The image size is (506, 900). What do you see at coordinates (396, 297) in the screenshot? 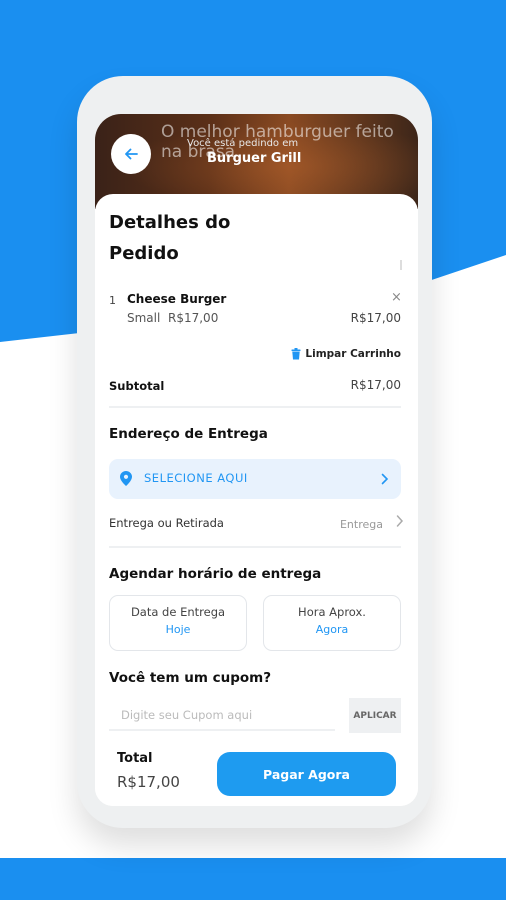
I see `close-icon: ×` at bounding box center [396, 297].